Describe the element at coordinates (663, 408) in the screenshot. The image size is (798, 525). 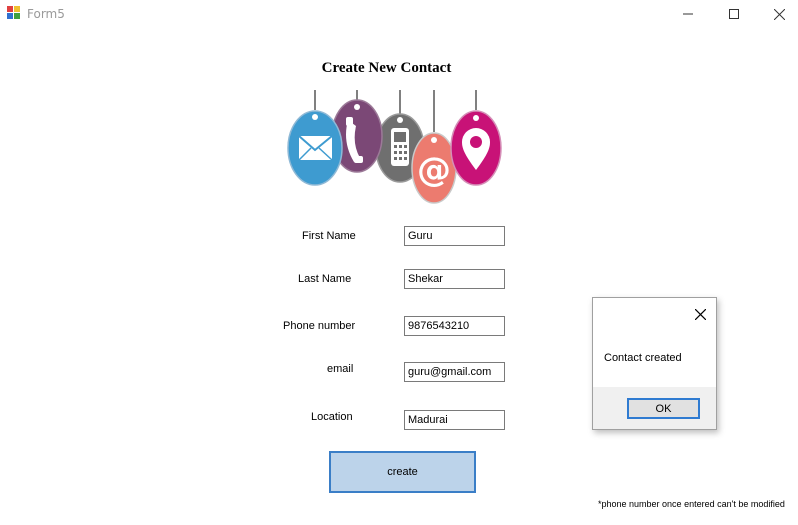
I see `ok-button: OK` at that location.